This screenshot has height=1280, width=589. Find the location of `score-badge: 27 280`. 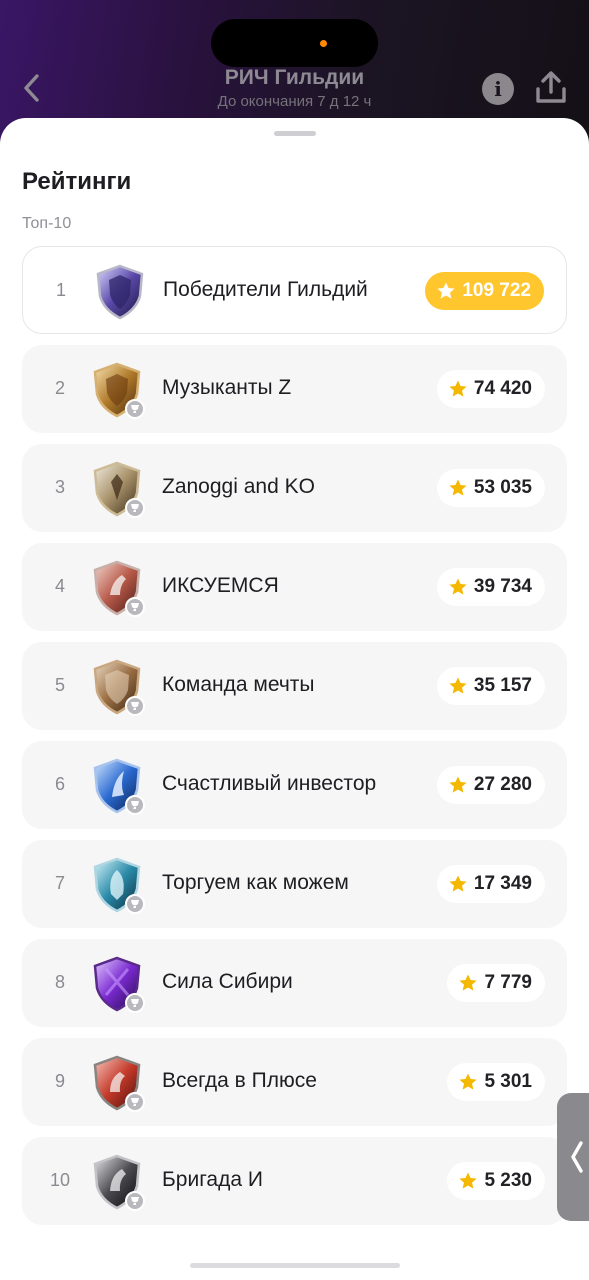

score-badge: 27 280 is located at coordinates (490, 785).